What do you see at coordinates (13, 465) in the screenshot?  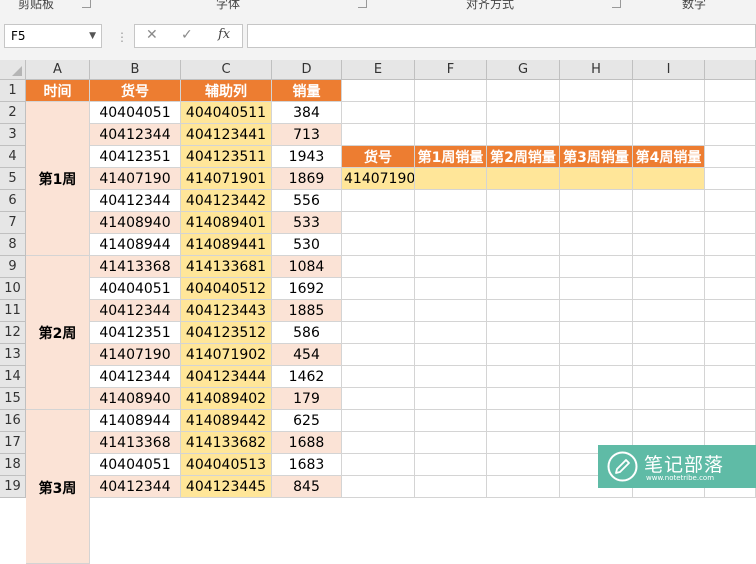 I see `row-header: 18` at bounding box center [13, 465].